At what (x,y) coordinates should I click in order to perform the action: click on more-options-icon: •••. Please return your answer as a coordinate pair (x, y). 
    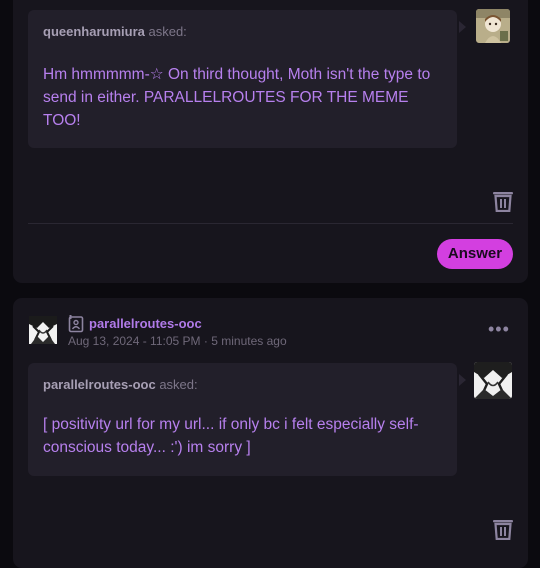
    Looking at the image, I should click on (499, 329).